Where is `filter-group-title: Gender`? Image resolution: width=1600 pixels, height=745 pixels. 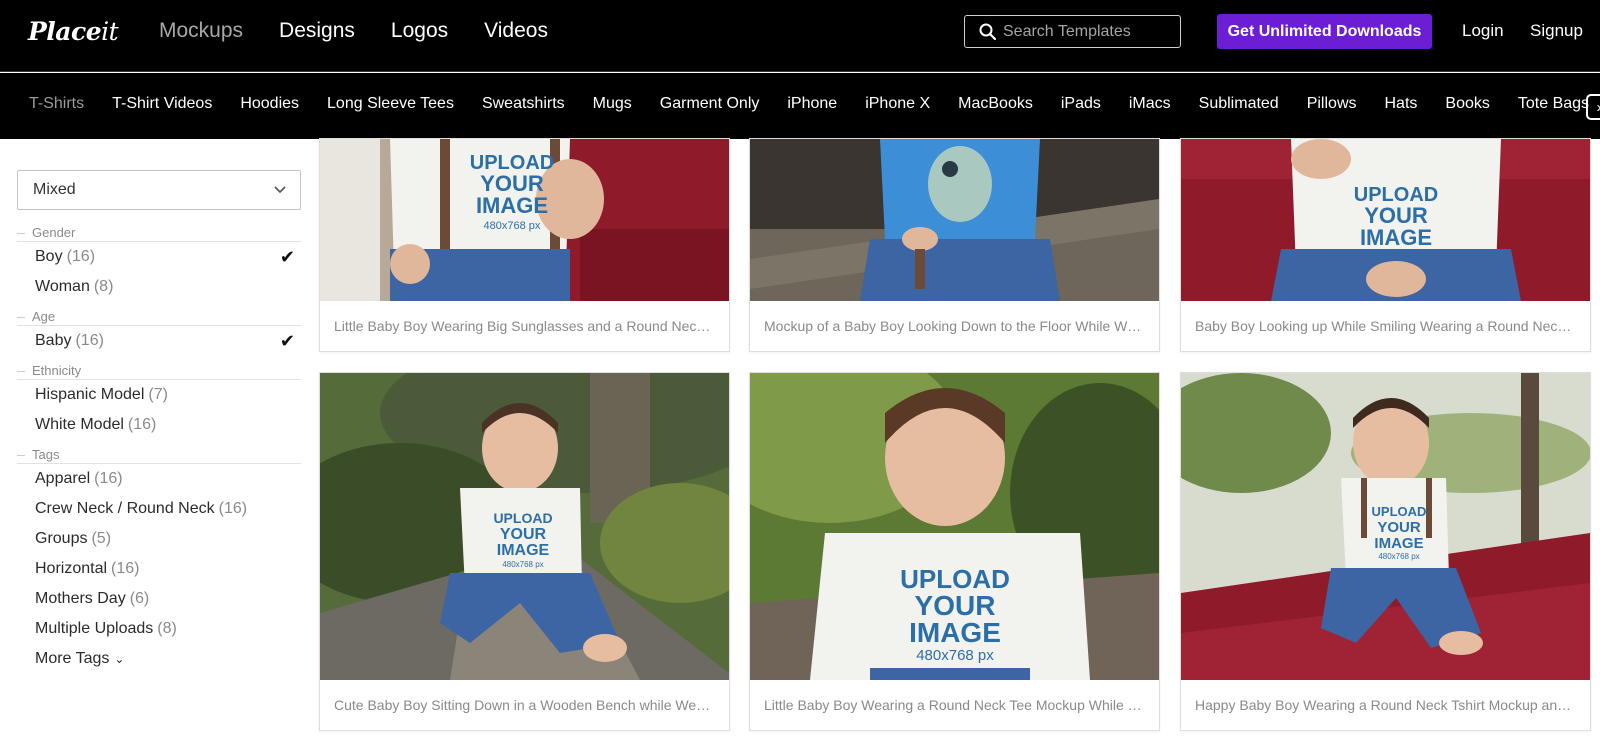
filter-group-title: Gender is located at coordinates (159, 233).